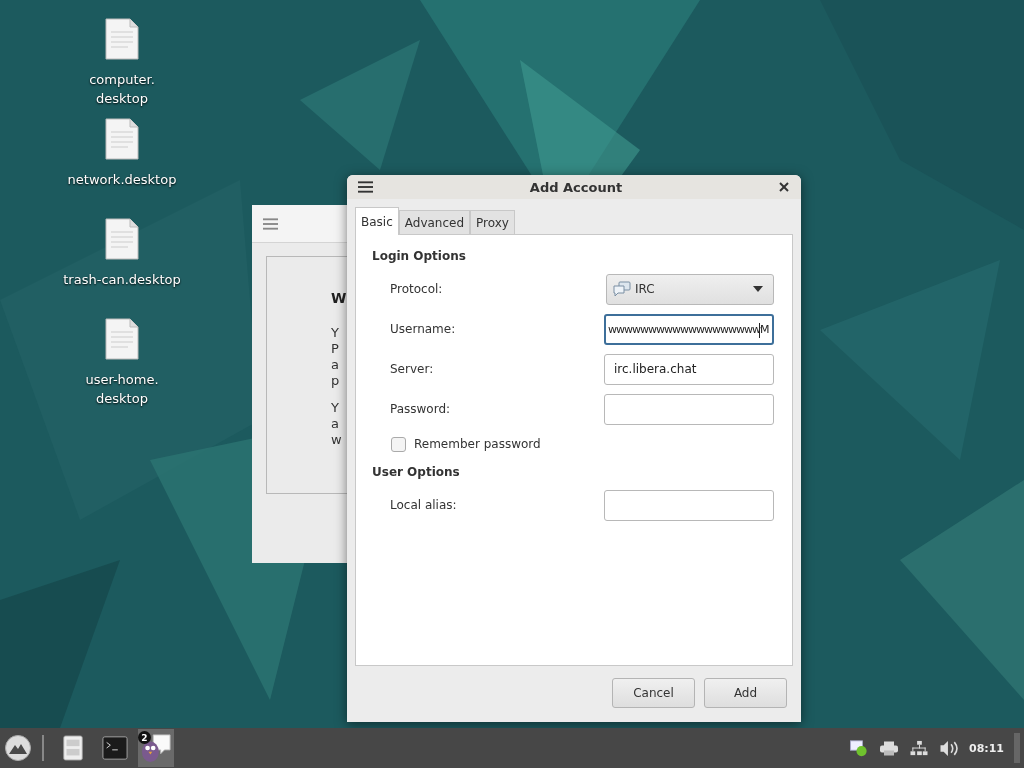  I want to click on file-label: computer. desktop, so click(122, 89).